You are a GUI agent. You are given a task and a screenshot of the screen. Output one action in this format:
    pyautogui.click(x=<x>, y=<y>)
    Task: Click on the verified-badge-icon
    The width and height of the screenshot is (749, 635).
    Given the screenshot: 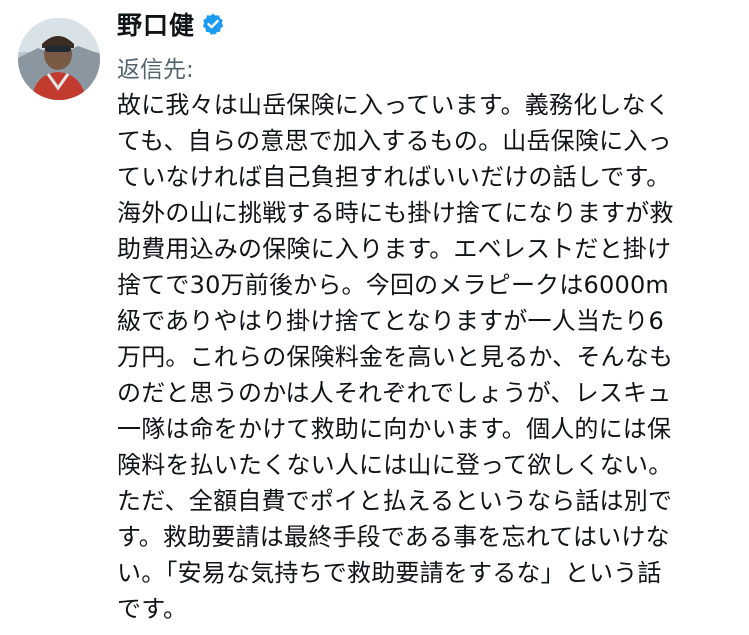 What is the action you would take?
    pyautogui.click(x=213, y=24)
    